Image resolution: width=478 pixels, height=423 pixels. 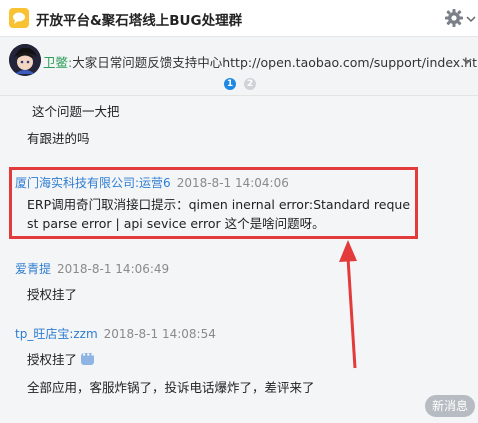 I want to click on red-arrow-icon, so click(x=348, y=304).